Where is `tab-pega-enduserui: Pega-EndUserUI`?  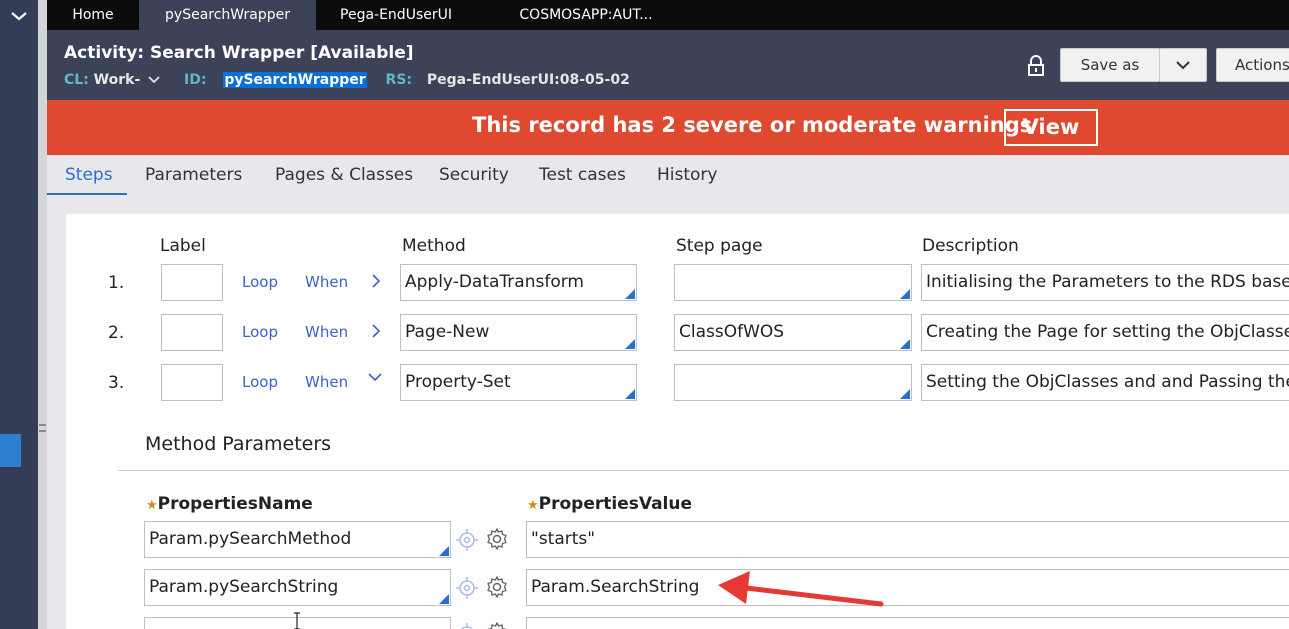 tab-pega-enduserui: Pega-EndUserUI is located at coordinates (396, 15).